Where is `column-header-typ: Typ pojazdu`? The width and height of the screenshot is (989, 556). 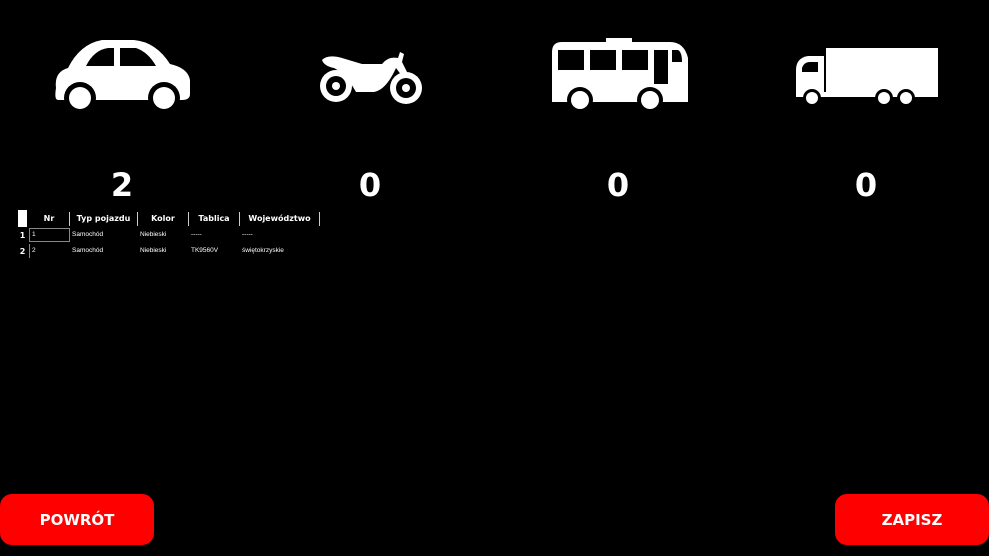 column-header-typ: Typ pojazdu is located at coordinates (104, 218).